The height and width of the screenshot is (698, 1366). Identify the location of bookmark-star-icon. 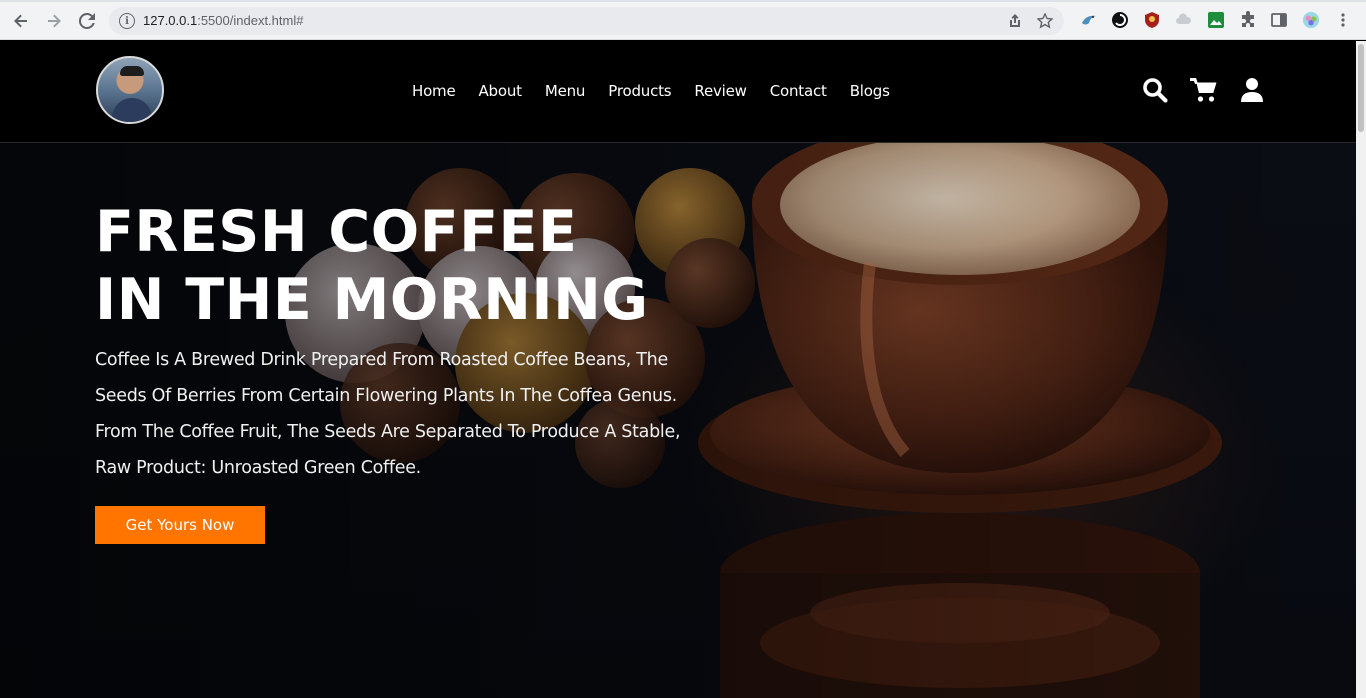
(1045, 21).